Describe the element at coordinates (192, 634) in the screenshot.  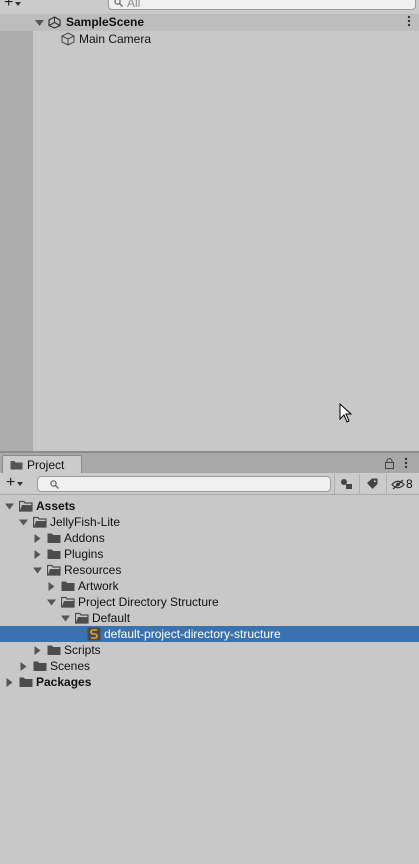
I see `tree-item-label: default-project-directory-structure` at that location.